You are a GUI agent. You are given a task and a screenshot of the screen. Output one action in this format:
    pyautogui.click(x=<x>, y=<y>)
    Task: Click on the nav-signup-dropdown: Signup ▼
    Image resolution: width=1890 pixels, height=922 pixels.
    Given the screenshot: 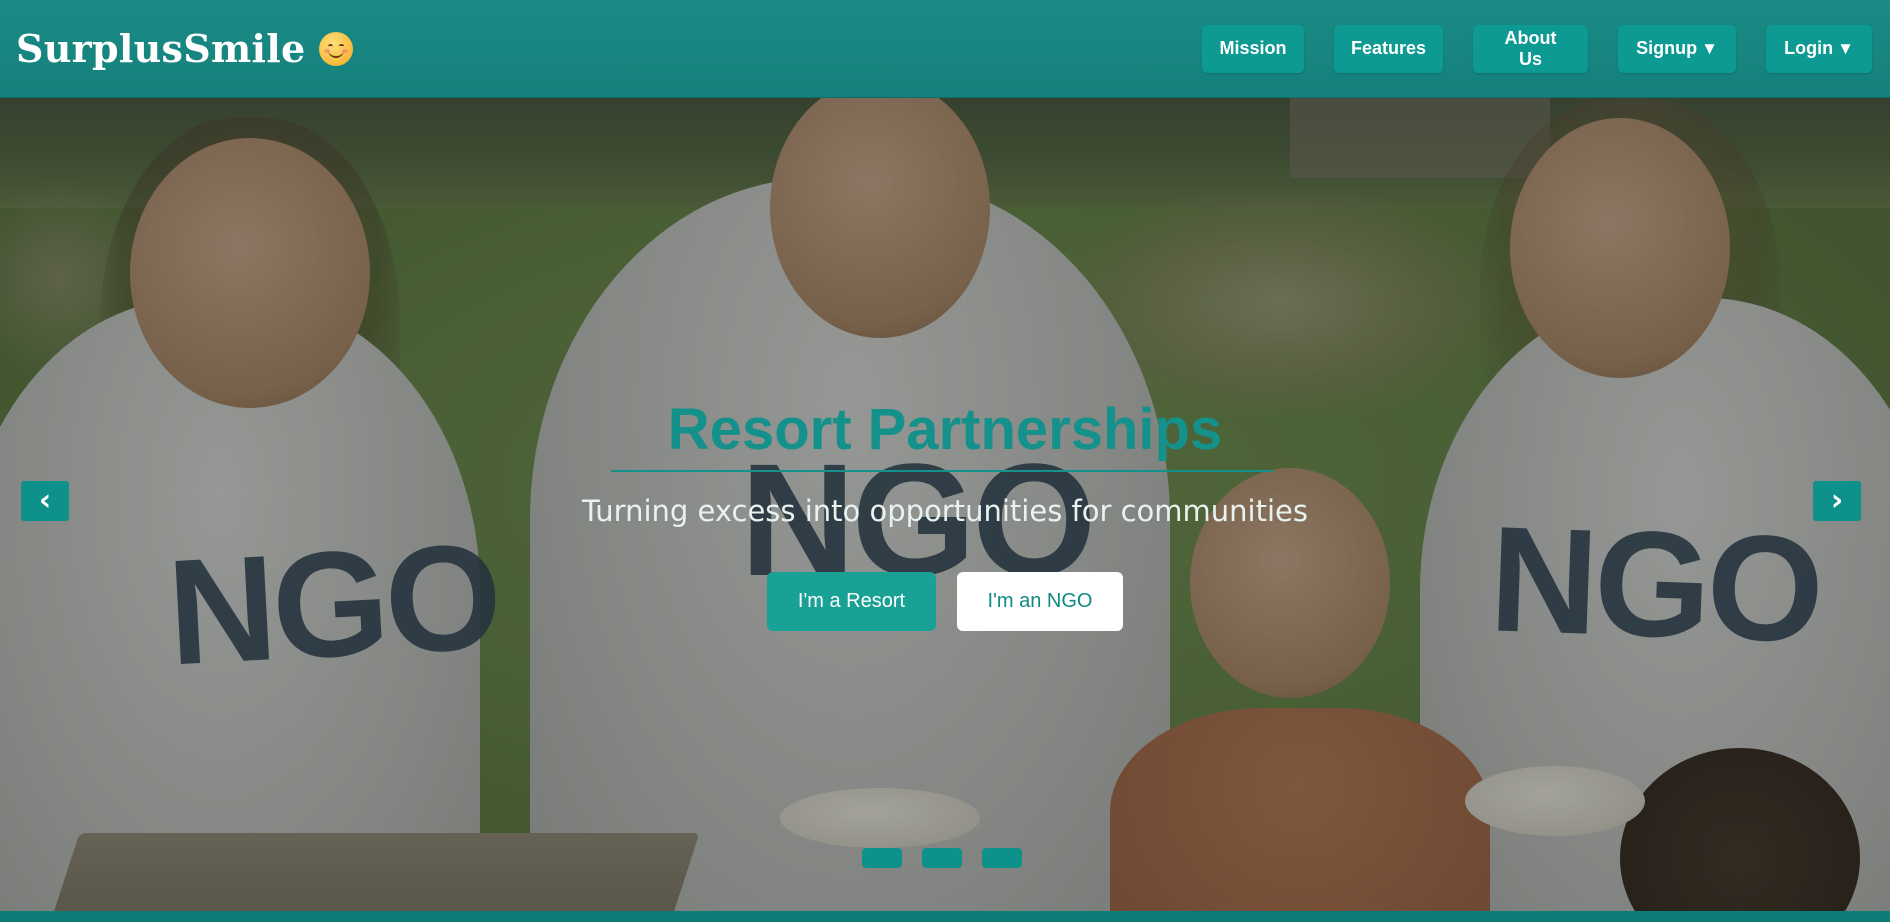 What is the action you would take?
    pyautogui.click(x=1677, y=48)
    